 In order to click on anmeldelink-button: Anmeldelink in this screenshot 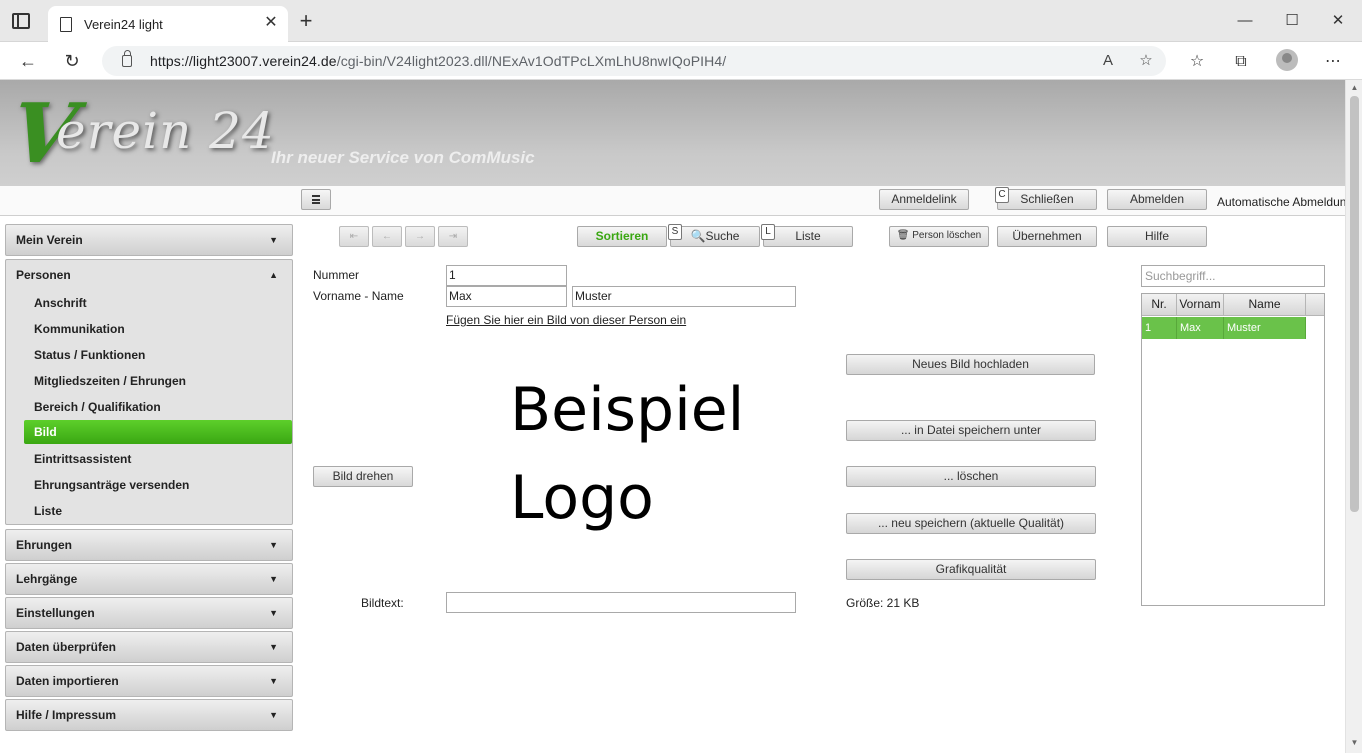, I will do `click(924, 199)`.